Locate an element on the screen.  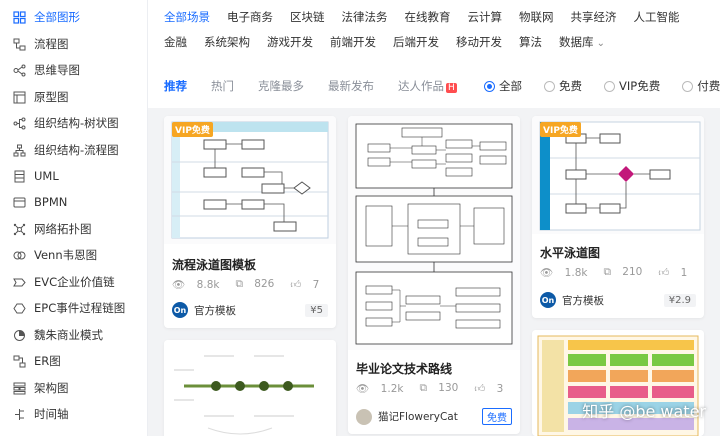
sidebar-item-org-tree: 组织结构-树状图 is located at coordinates (74, 123).